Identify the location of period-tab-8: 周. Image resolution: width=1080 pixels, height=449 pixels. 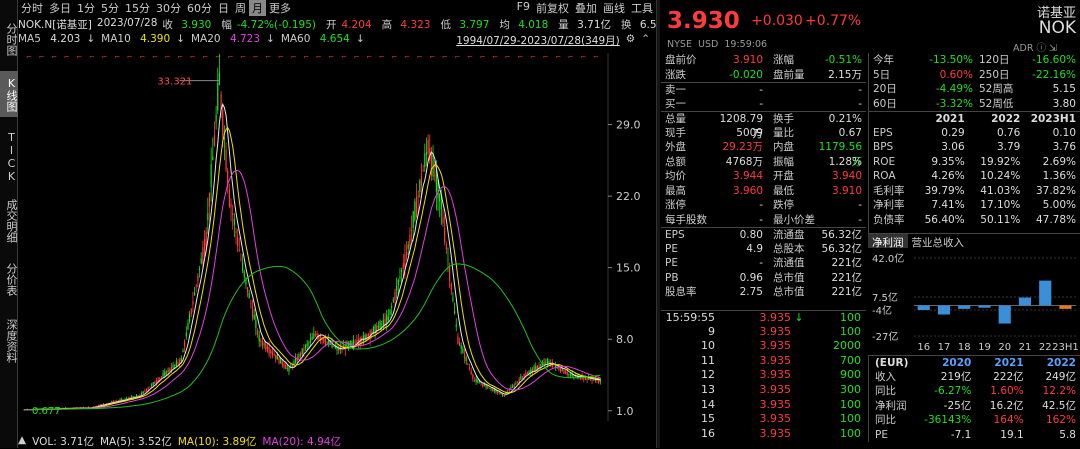
(240, 8).